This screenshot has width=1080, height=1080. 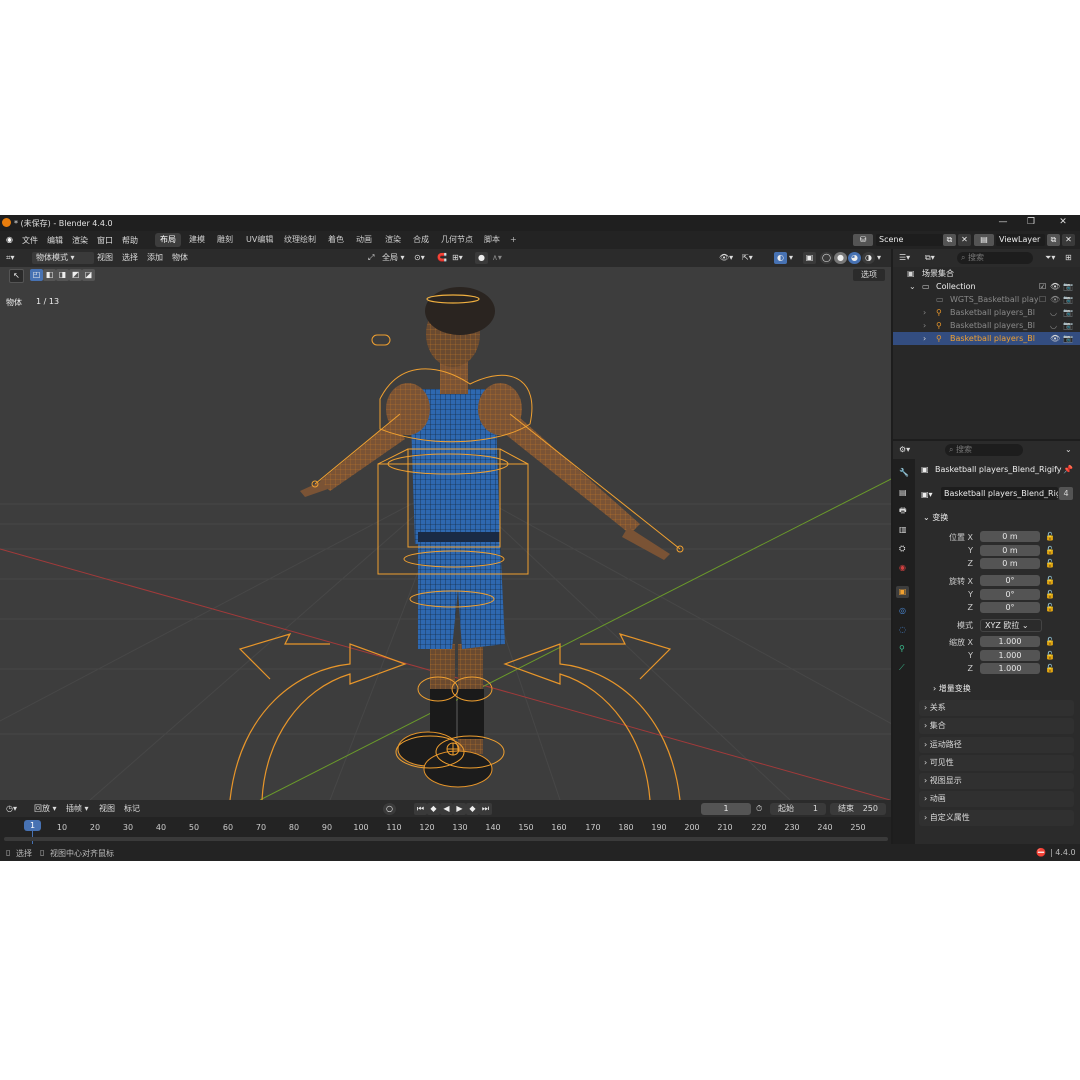 I want to click on gizmo-toggle-icon: ⇱▾, so click(x=747, y=258).